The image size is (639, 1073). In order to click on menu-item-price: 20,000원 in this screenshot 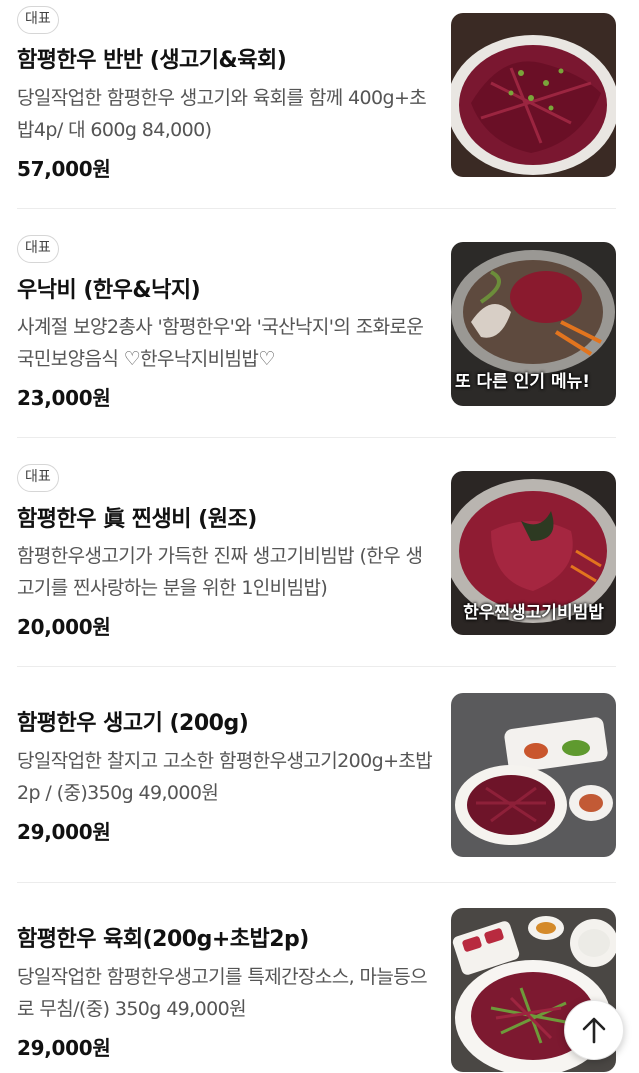, I will do `click(64, 627)`.